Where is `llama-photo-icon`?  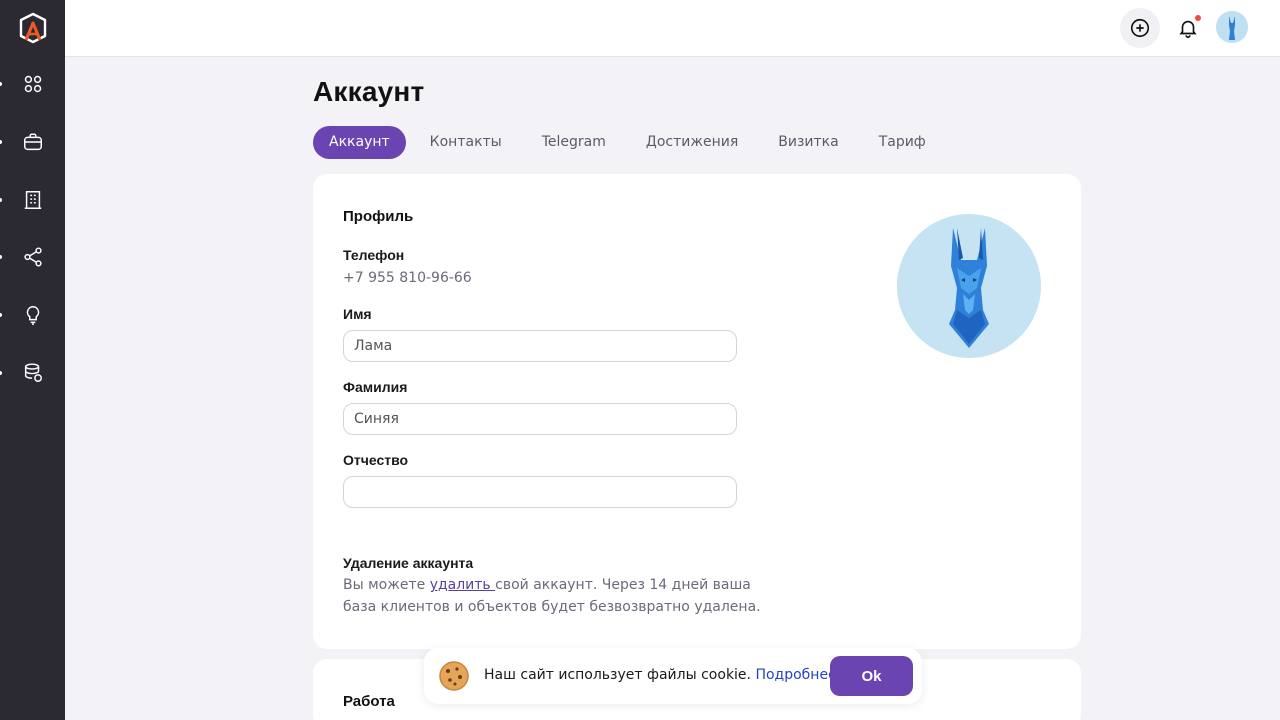
llama-photo-icon is located at coordinates (969, 286).